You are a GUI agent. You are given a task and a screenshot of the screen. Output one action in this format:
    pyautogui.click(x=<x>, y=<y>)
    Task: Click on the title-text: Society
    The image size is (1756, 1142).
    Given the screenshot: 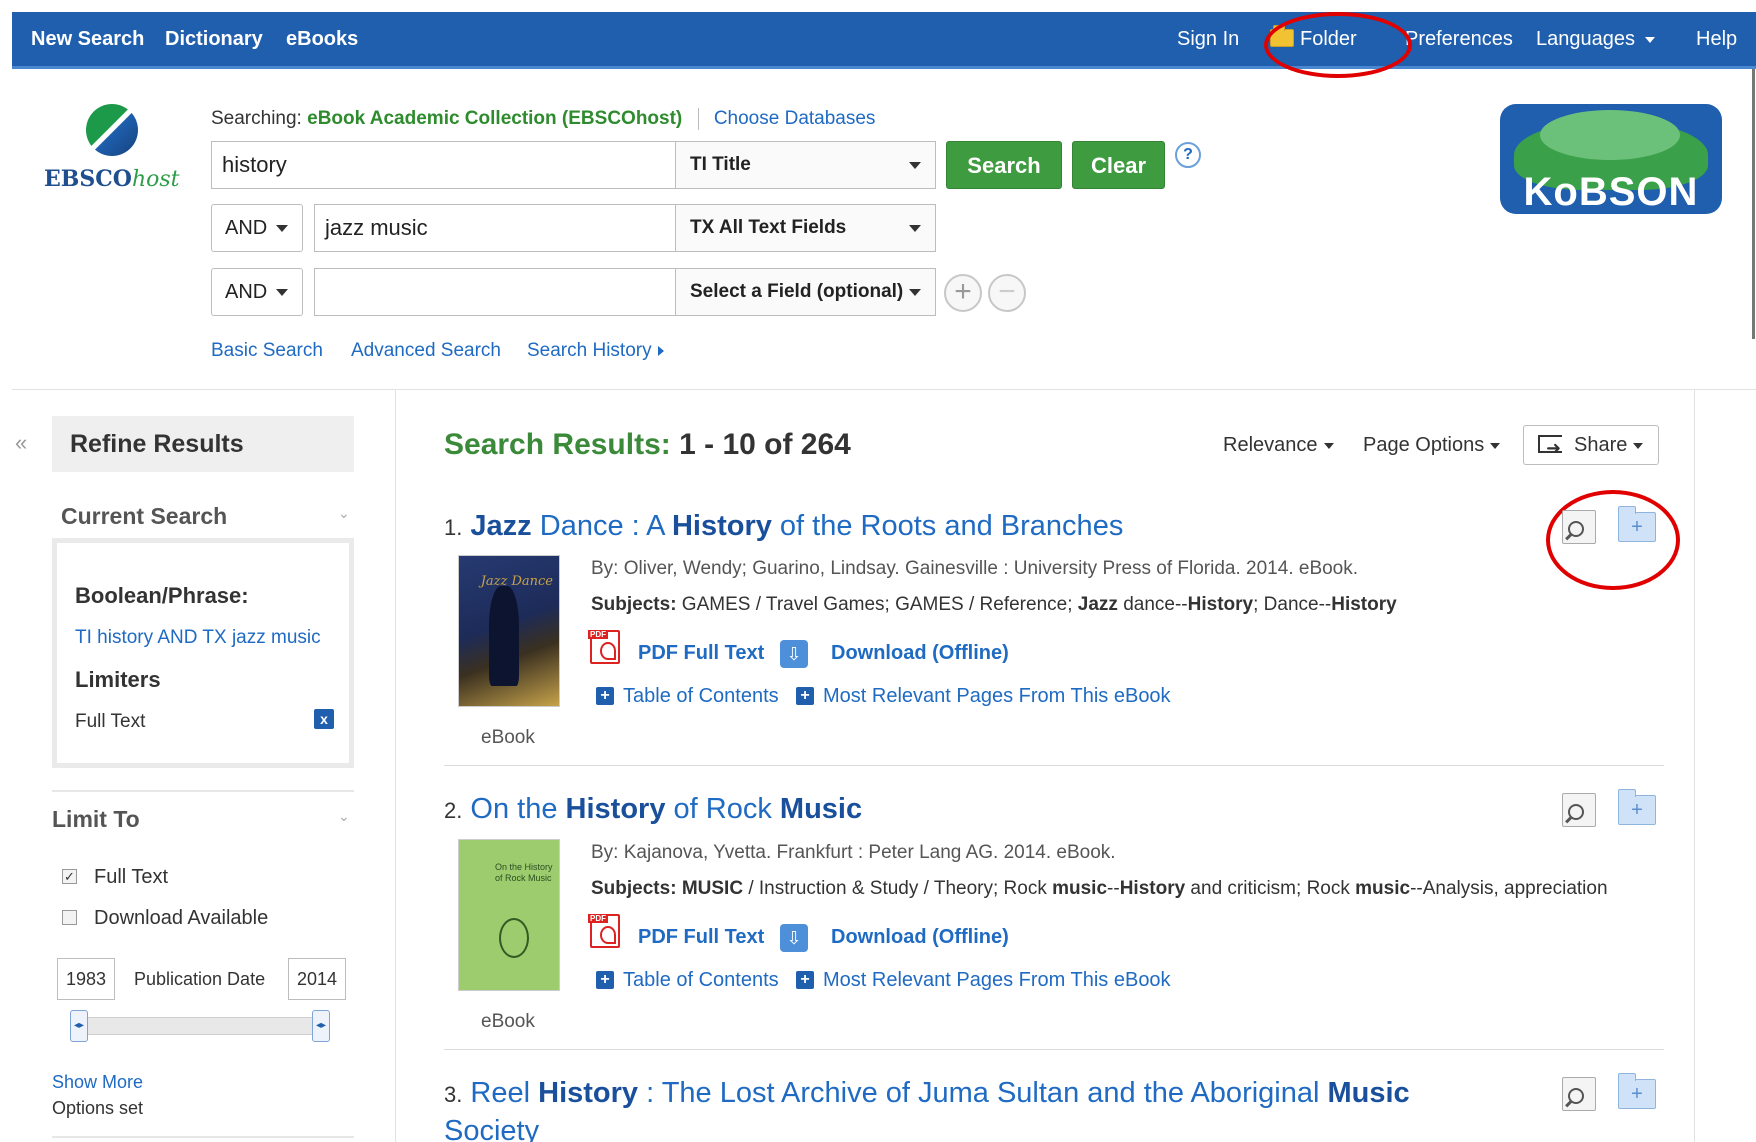 What is the action you would take?
    pyautogui.click(x=492, y=1128)
    